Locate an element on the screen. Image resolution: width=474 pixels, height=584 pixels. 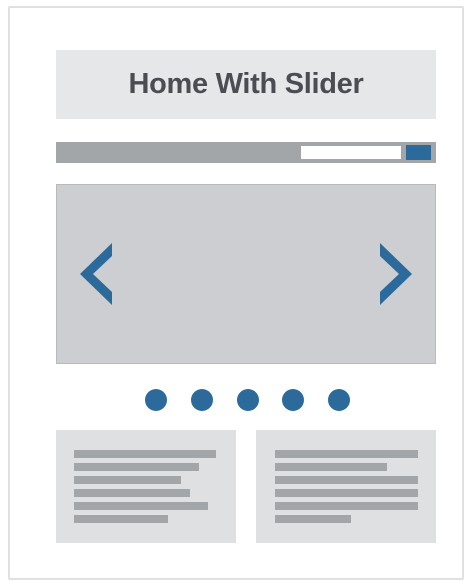
page-title: Home With Slider is located at coordinates (246, 84).